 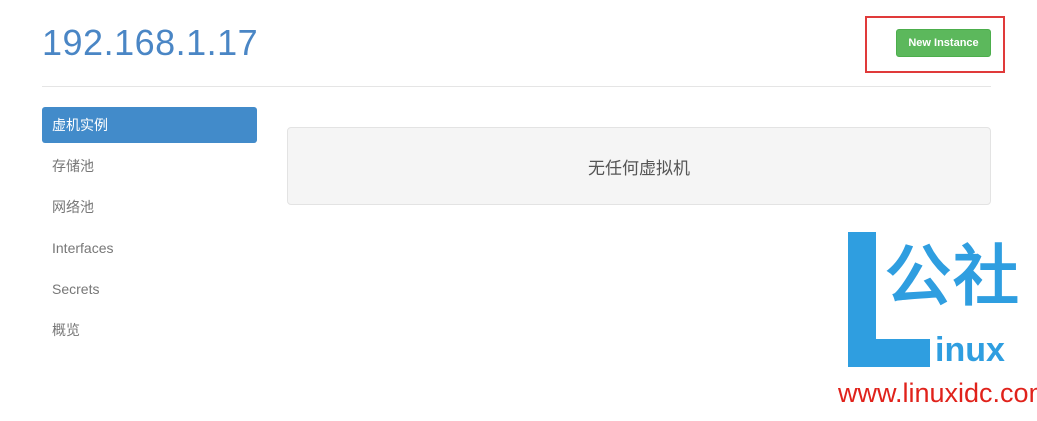 What do you see at coordinates (149, 125) in the screenshot?
I see `sidebar-item-instances: 虚机实例` at bounding box center [149, 125].